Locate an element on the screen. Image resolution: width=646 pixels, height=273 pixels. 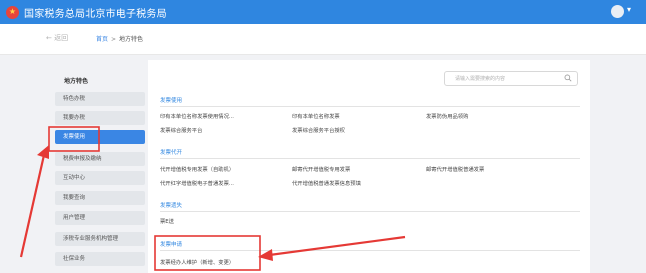
link-piao-e-song: 票E送 is located at coordinates (167, 221).